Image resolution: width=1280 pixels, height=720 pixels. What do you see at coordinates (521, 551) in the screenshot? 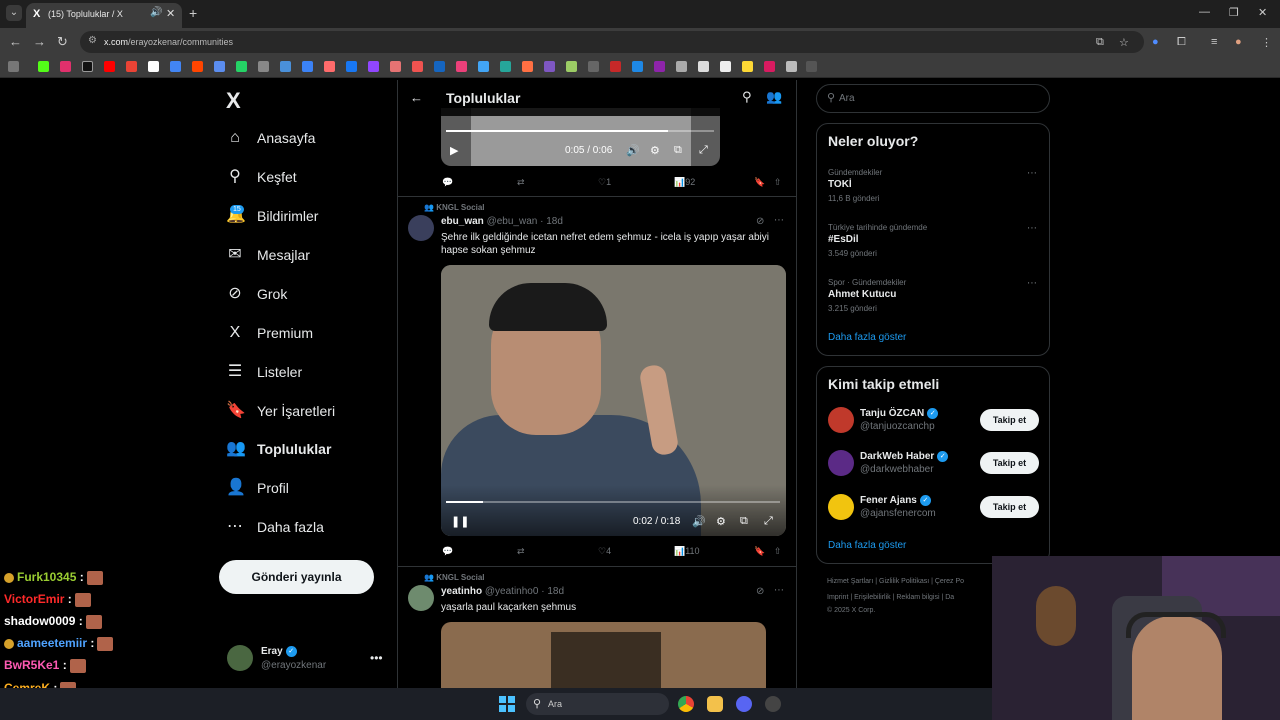
I see `repost-icon: ⇄` at bounding box center [521, 551].